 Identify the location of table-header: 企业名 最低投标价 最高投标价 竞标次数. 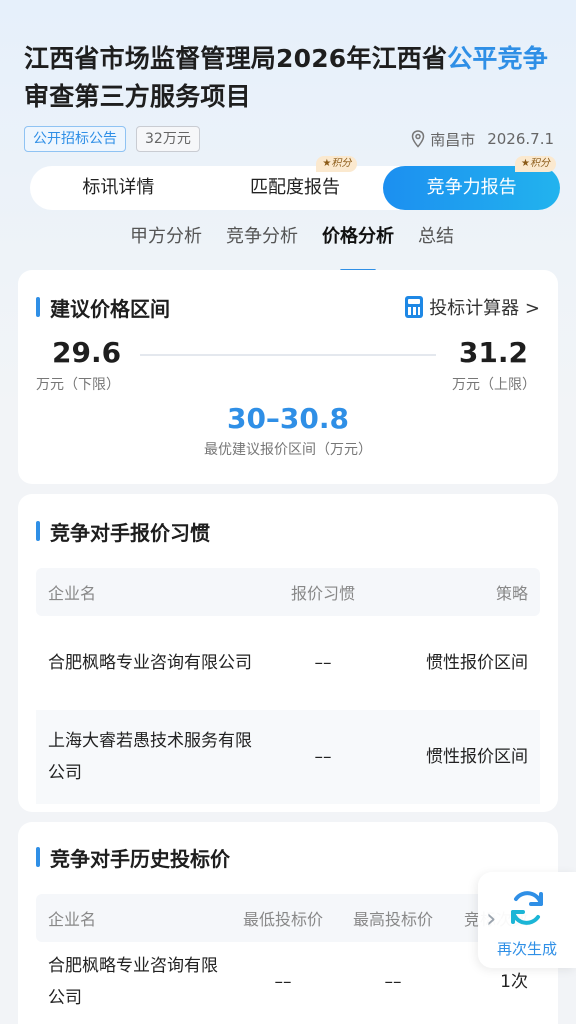
(288, 918).